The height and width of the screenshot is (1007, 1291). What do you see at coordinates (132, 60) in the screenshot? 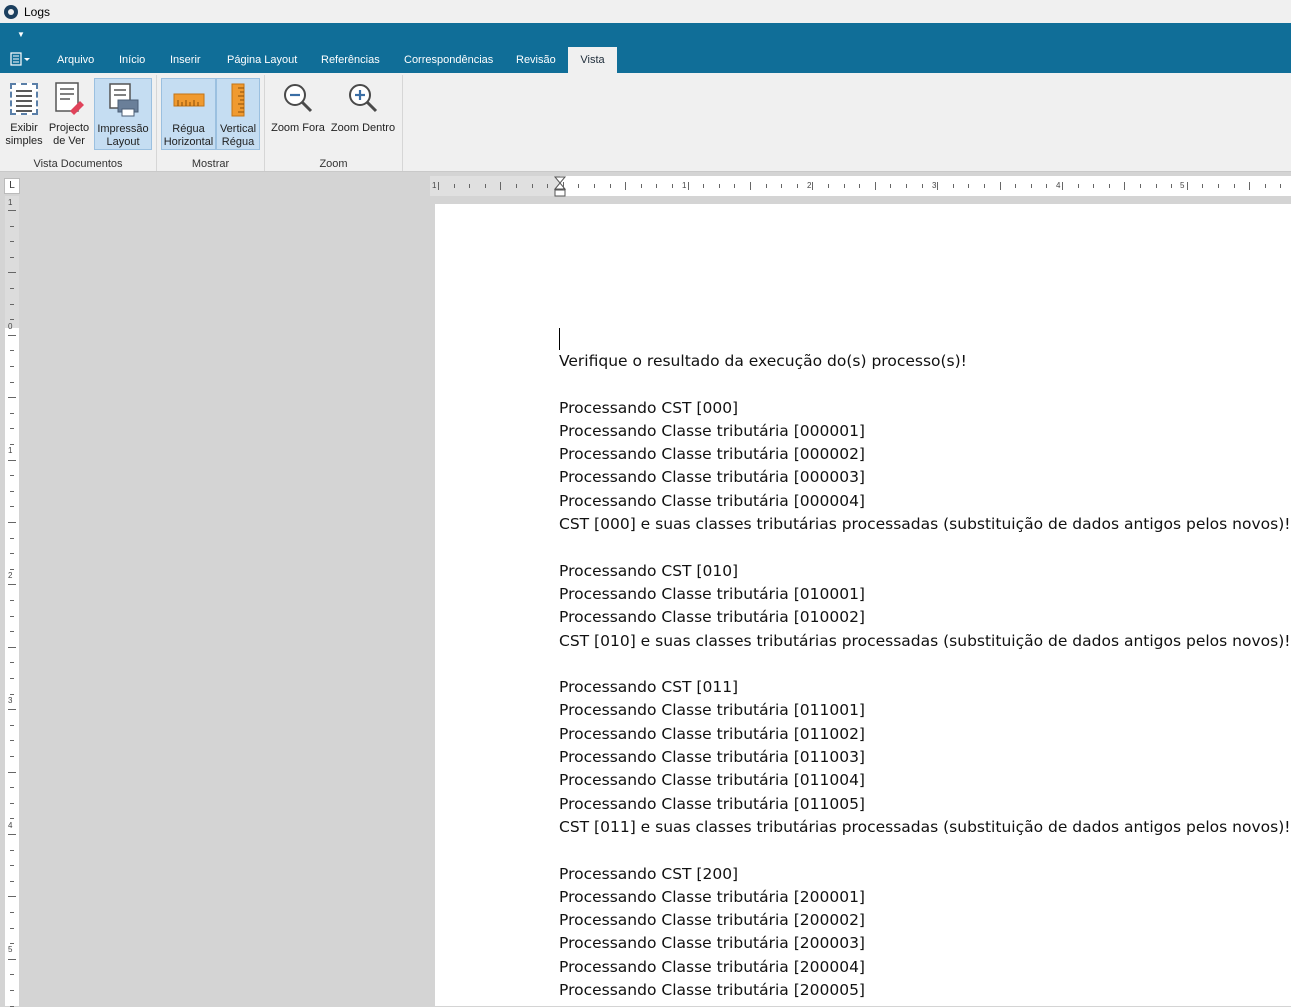
I see `tab-inicio: Início` at bounding box center [132, 60].